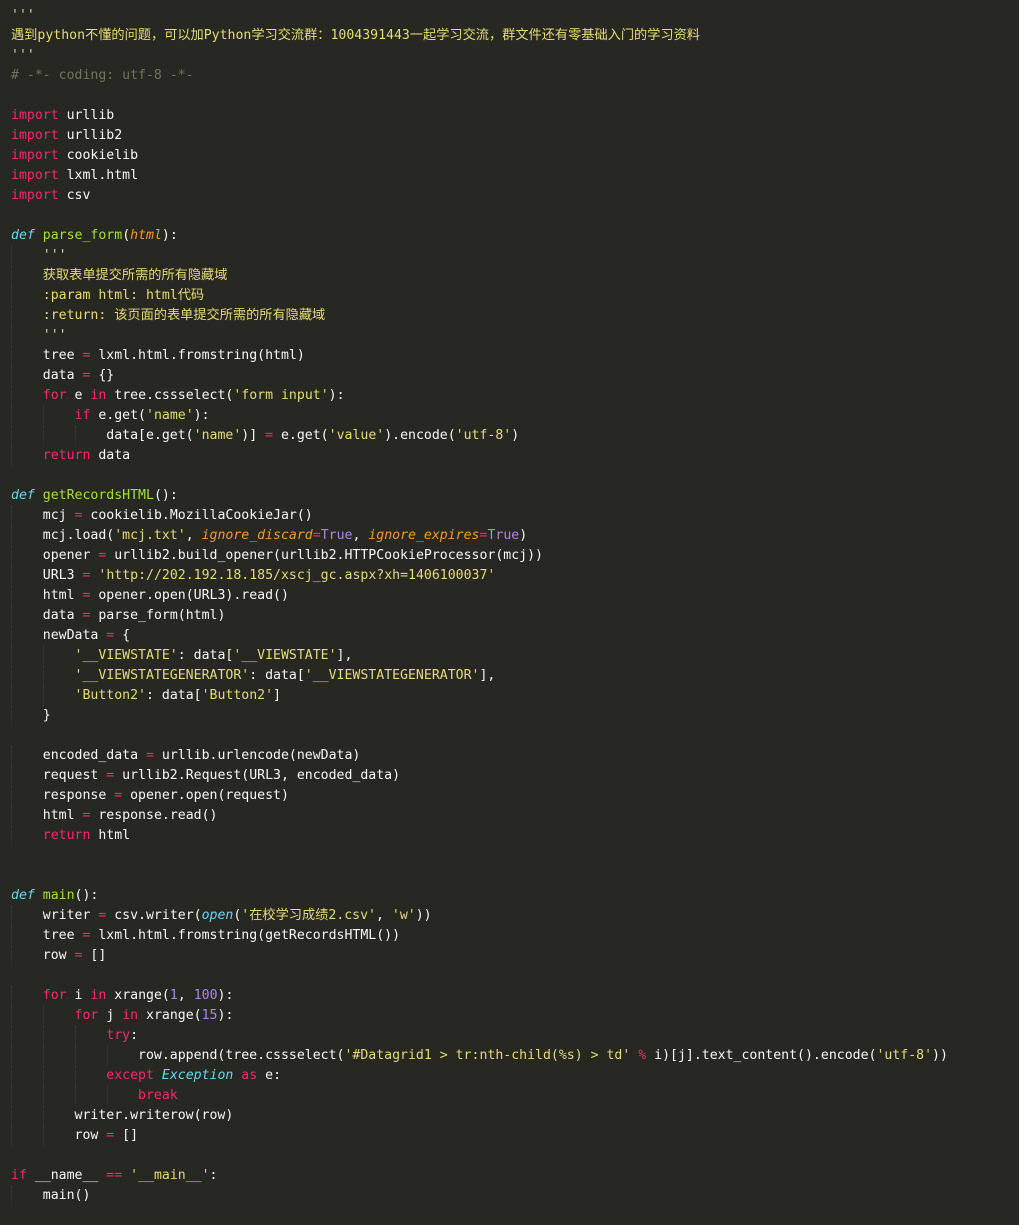  What do you see at coordinates (108, 295) in the screenshot?
I see `code-token: :param html: html代码` at bounding box center [108, 295].